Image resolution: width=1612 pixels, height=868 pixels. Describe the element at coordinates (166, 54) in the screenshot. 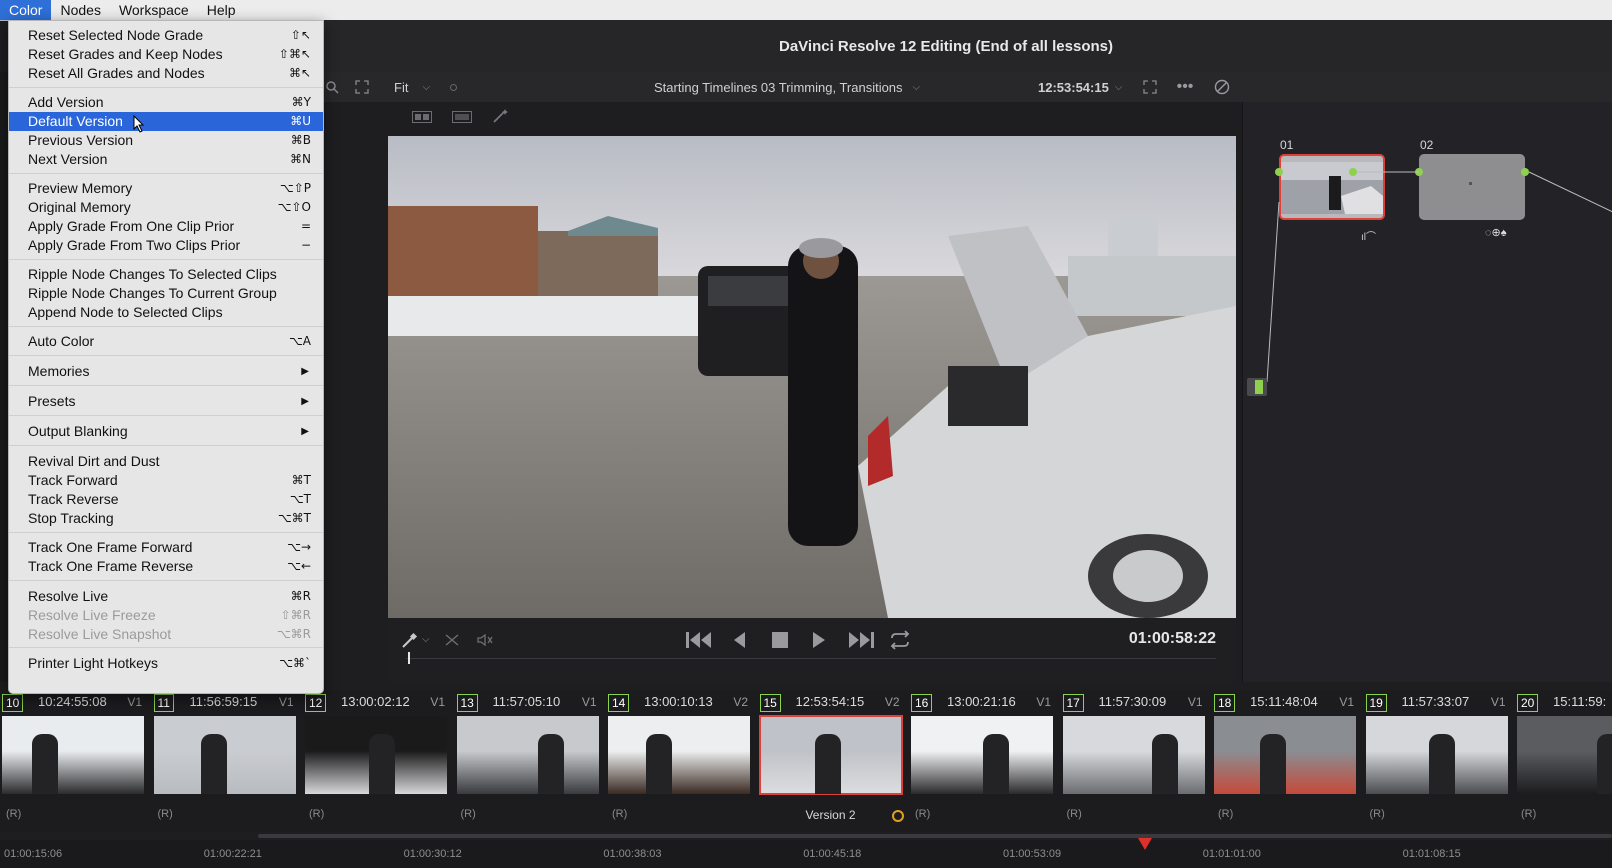

I see `menu-item-reset-grades-and-keep-nodes: Reset Grades and Keep Nodes ⇧⌘↖` at that location.